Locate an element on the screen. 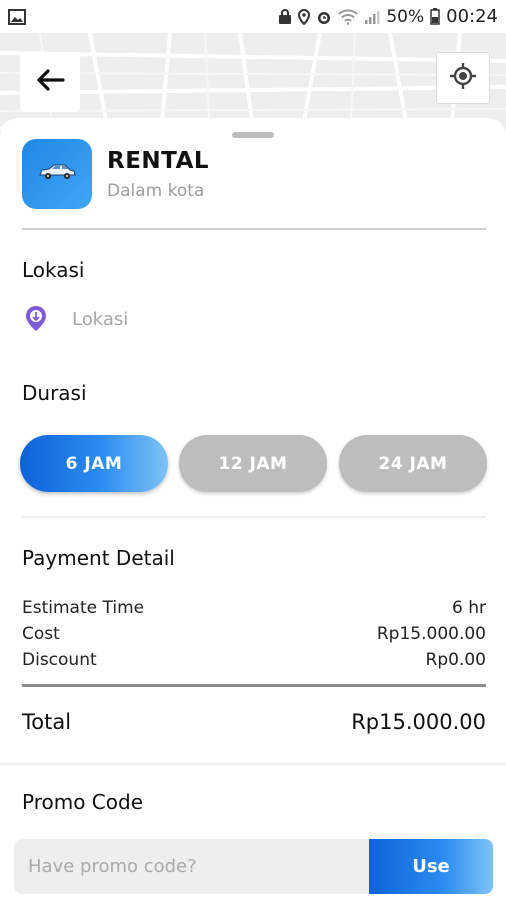 The width and height of the screenshot is (506, 900). service-subtitle: Dalam kota is located at coordinates (156, 191).